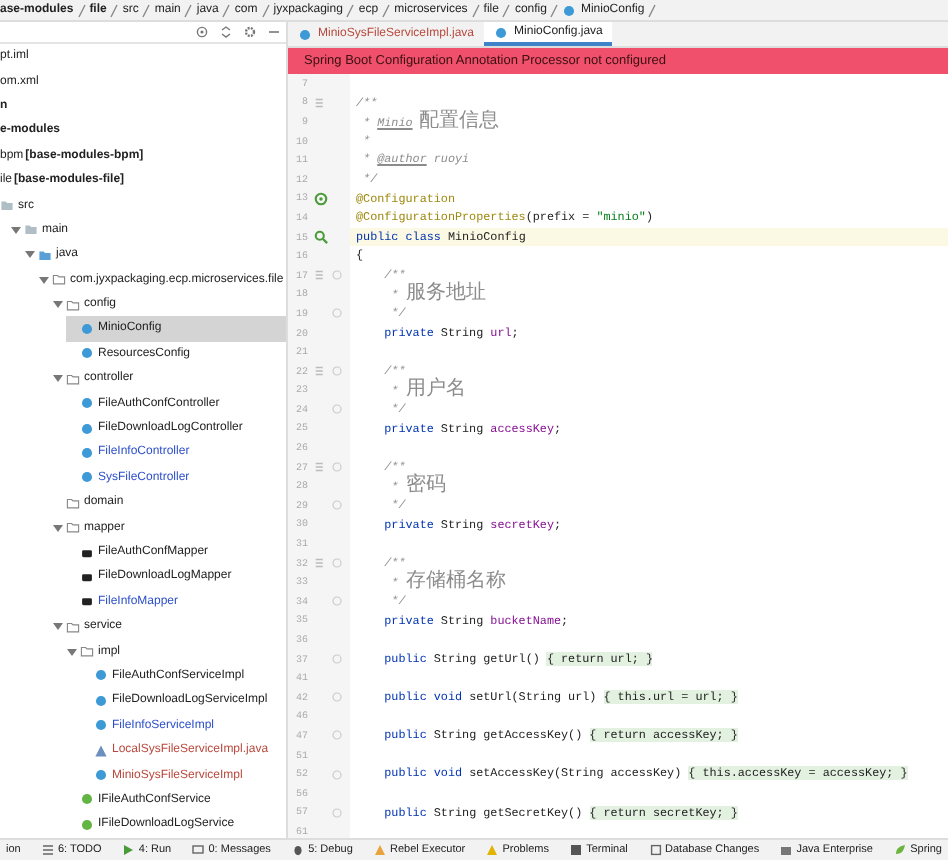  Describe the element at coordinates (321, 237) in the screenshot. I see `bean-search-icon` at that location.